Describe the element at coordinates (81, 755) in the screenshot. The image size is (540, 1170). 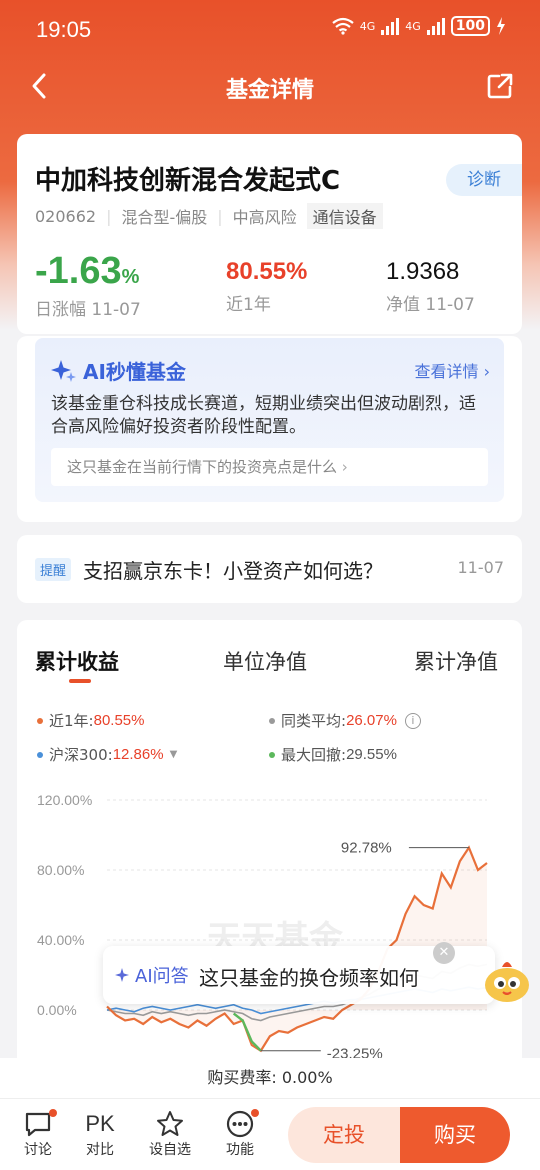
I see `legend-label: 沪深300:` at that location.